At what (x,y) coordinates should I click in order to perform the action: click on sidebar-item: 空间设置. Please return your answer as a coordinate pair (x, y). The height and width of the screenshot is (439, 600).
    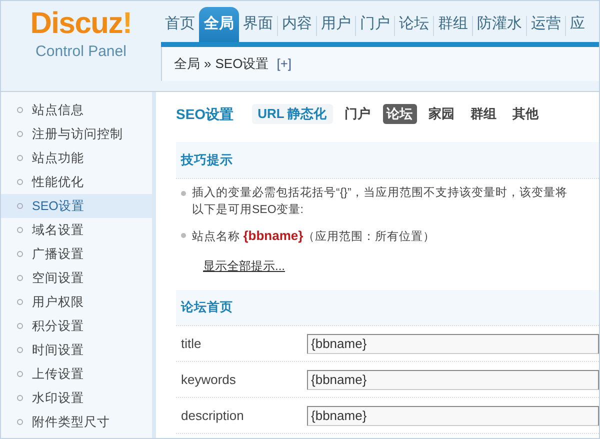
    Looking at the image, I should click on (76, 278).